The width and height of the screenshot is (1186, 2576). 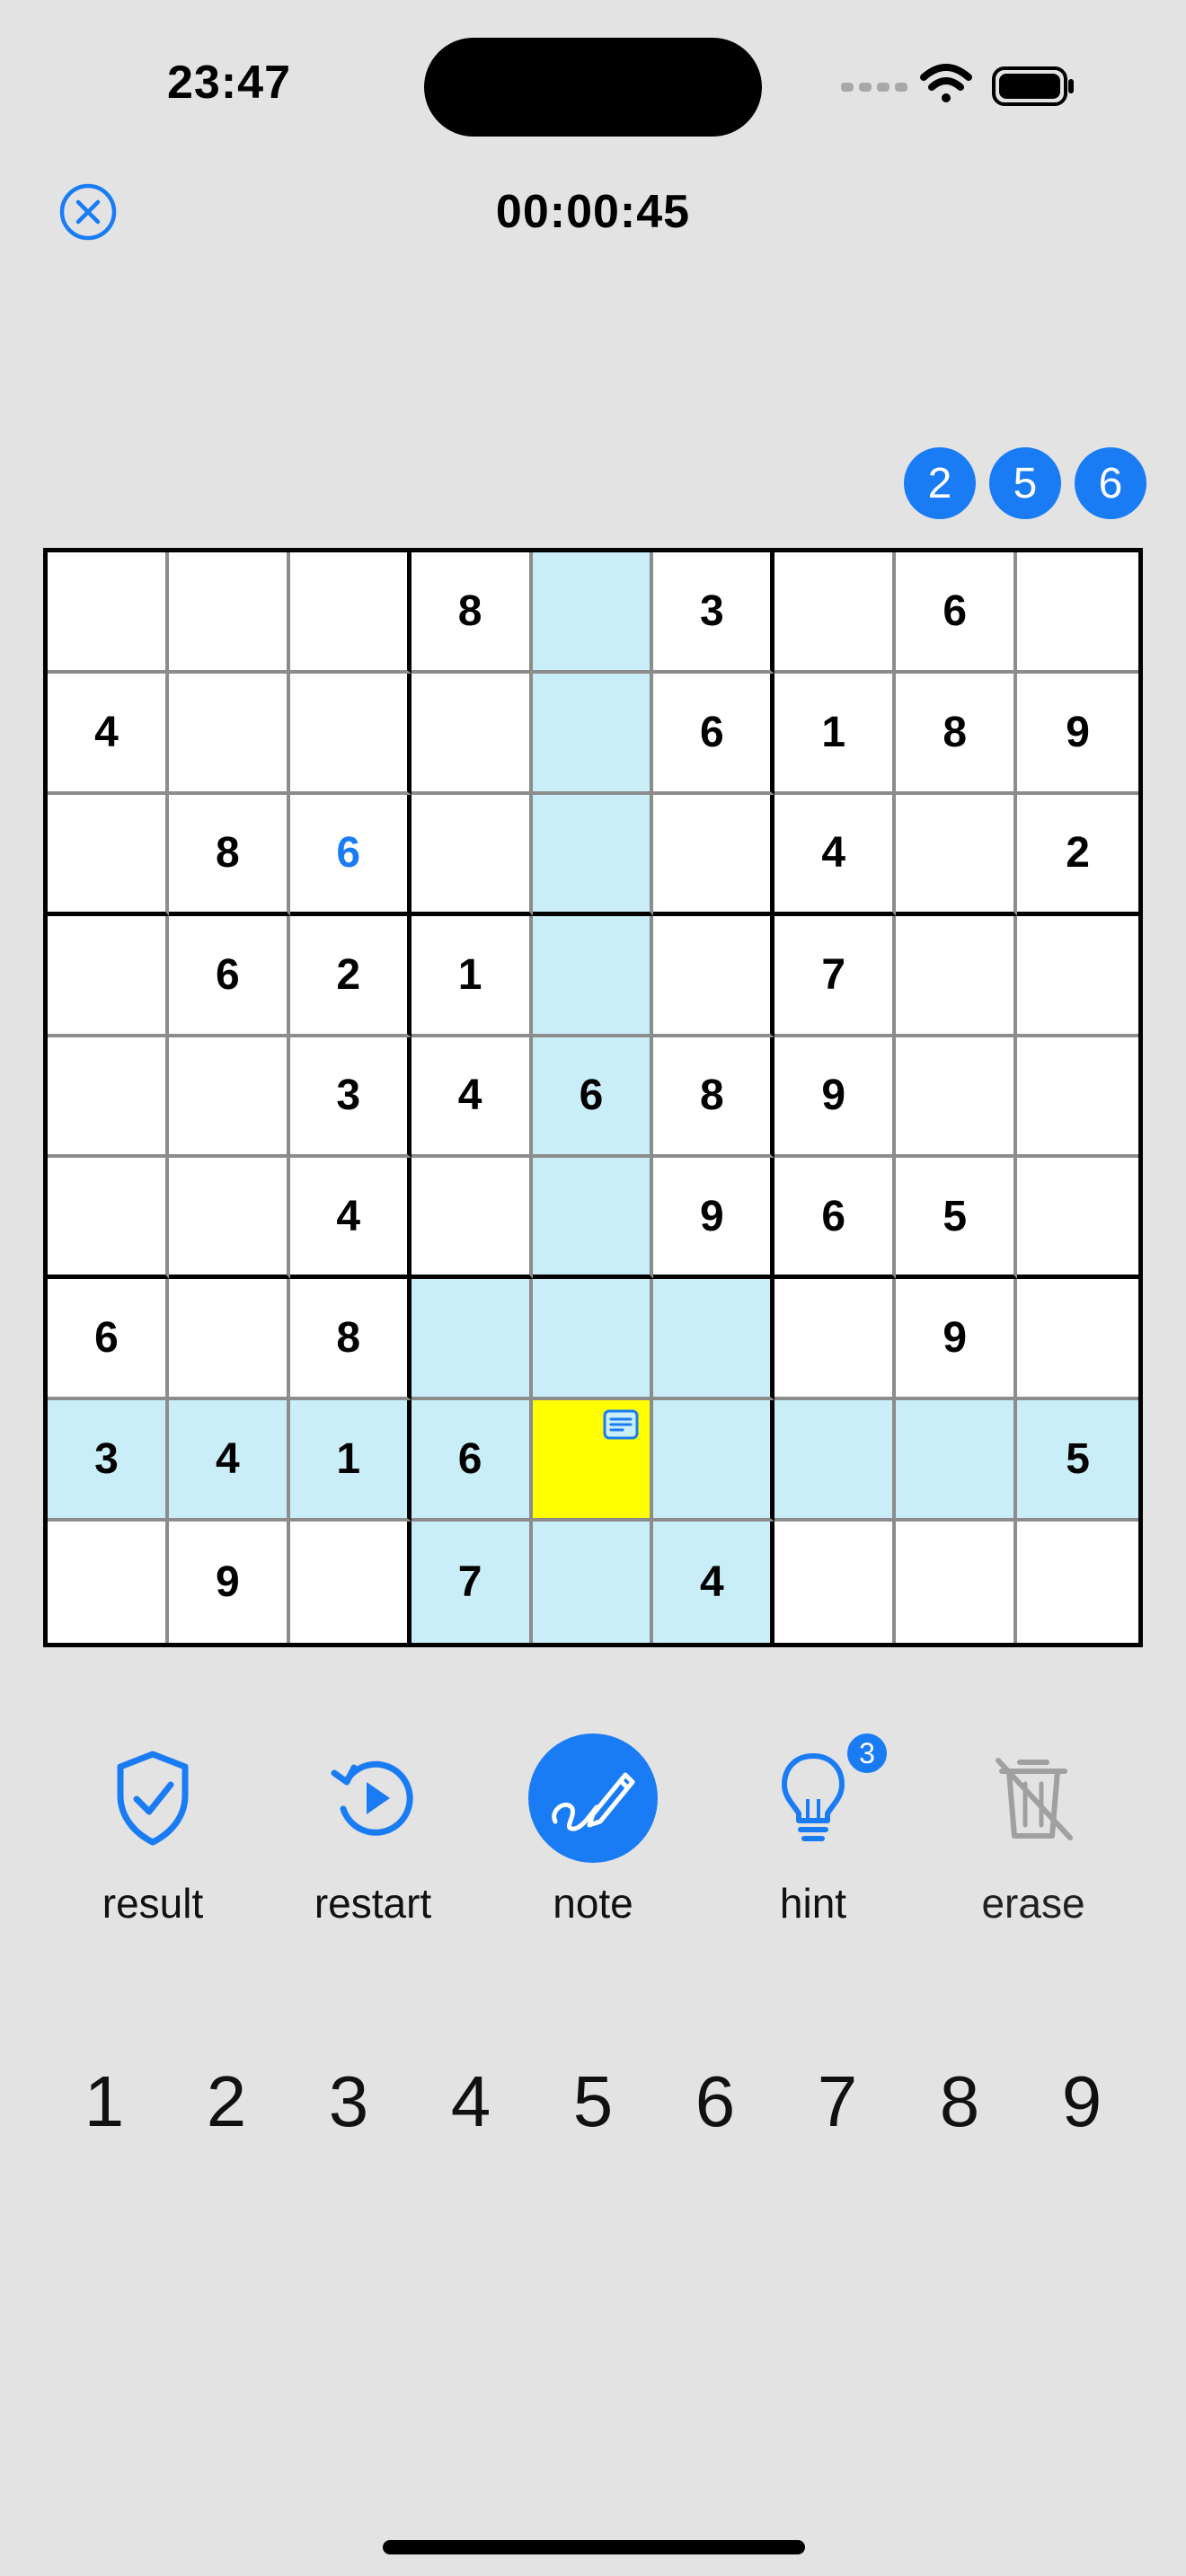 I want to click on close-button, so click(x=88, y=212).